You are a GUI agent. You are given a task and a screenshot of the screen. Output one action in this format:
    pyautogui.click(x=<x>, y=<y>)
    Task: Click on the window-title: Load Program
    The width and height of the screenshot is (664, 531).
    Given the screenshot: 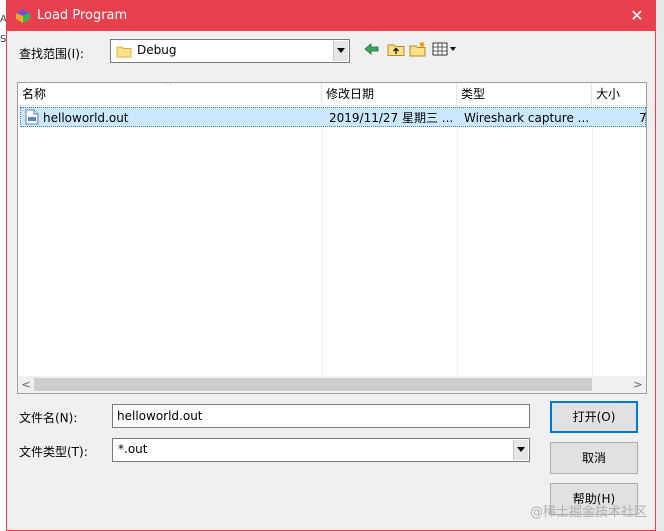 What is the action you would take?
    pyautogui.click(x=82, y=15)
    